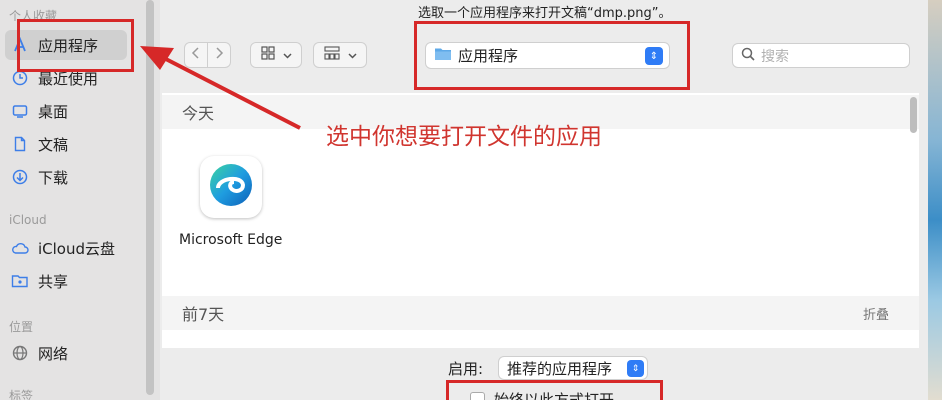 Image resolution: width=942 pixels, height=400 pixels. What do you see at coordinates (913, 115) in the screenshot?
I see `content-scrollbar` at bounding box center [913, 115].